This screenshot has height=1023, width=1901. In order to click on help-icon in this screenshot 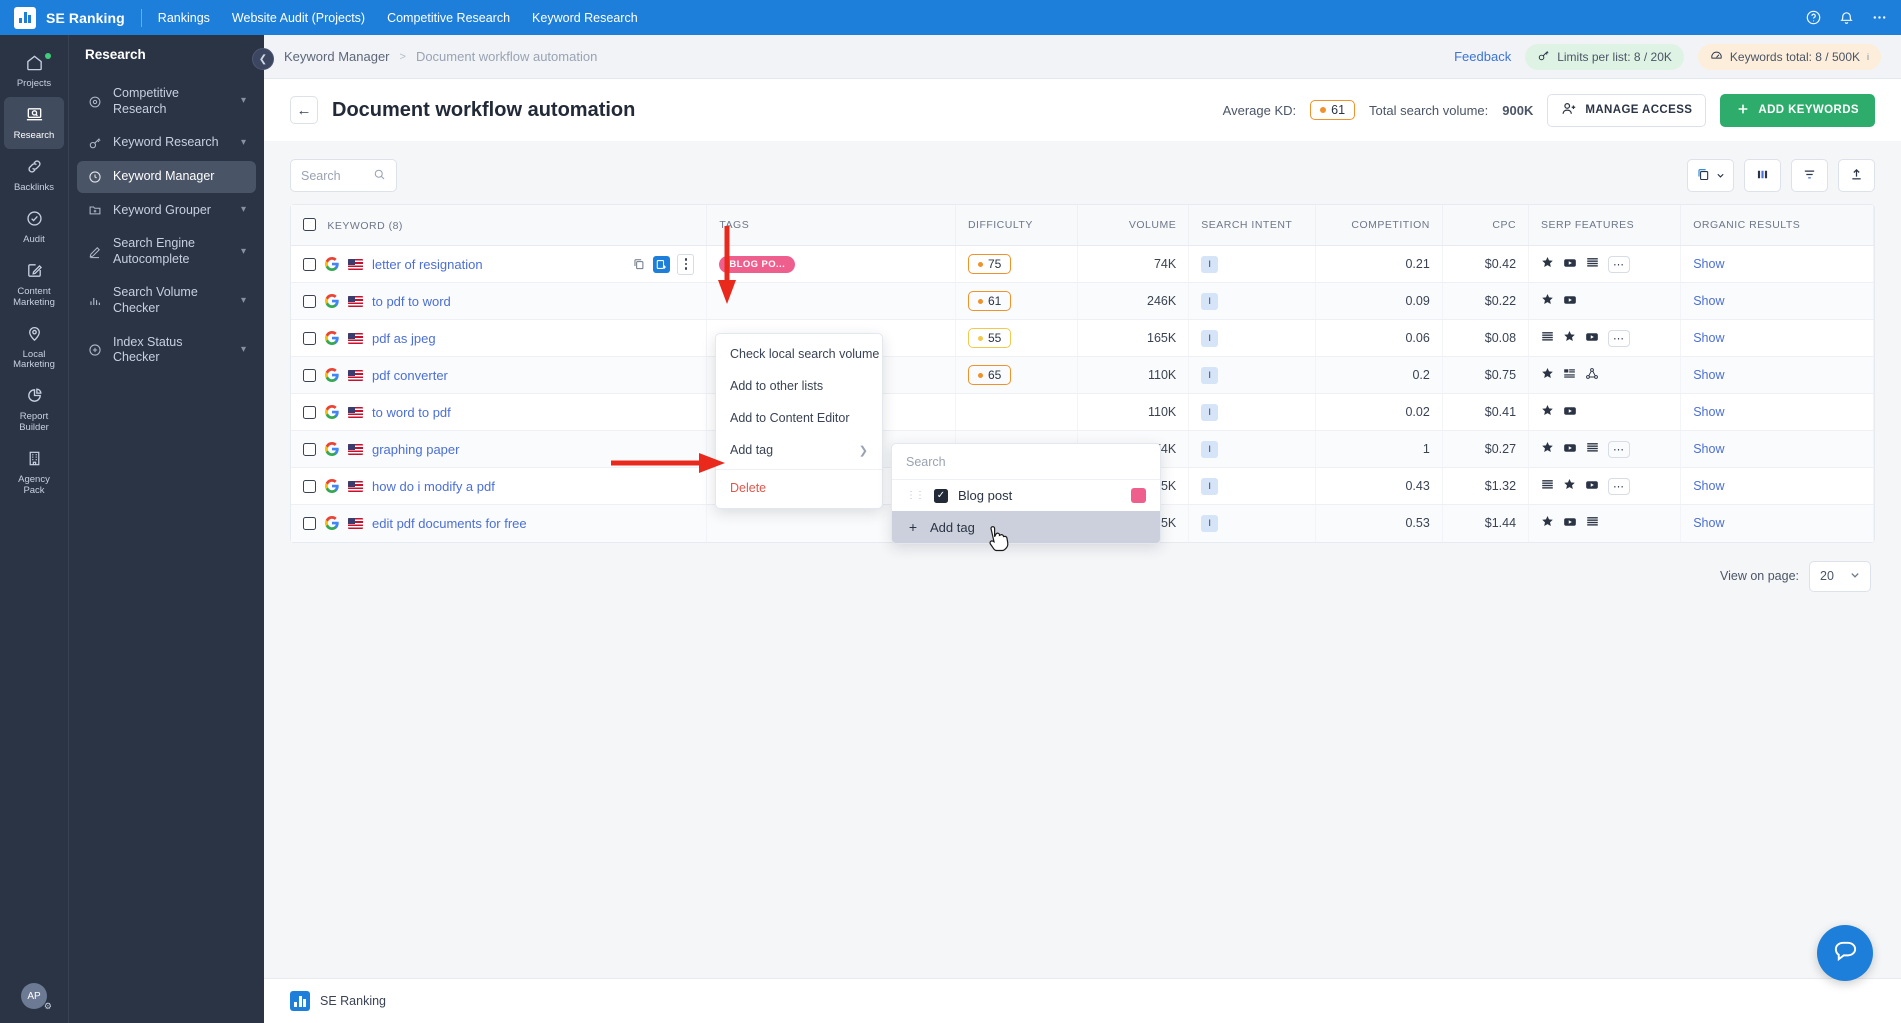, I will do `click(1813, 17)`.